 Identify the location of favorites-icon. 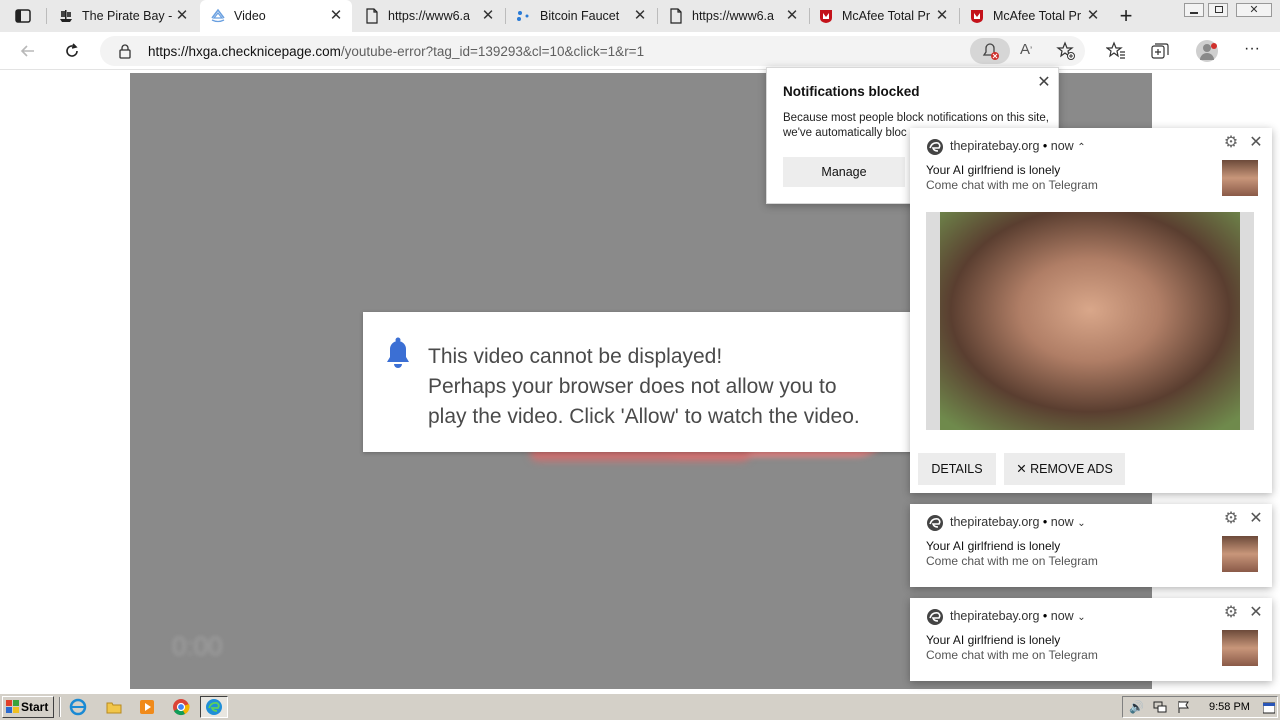
(1115, 51).